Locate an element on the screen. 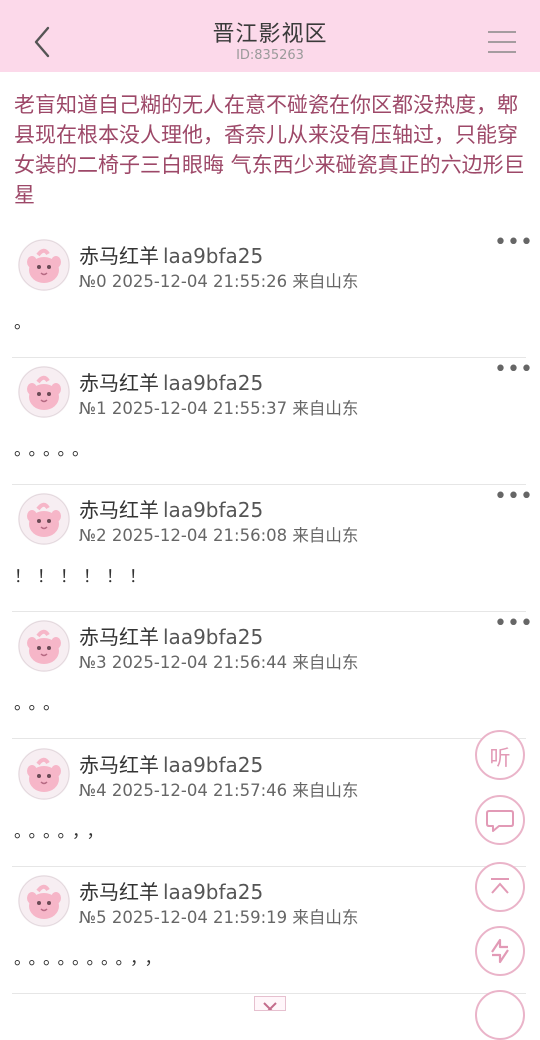  comment-button is located at coordinates (500, 820).